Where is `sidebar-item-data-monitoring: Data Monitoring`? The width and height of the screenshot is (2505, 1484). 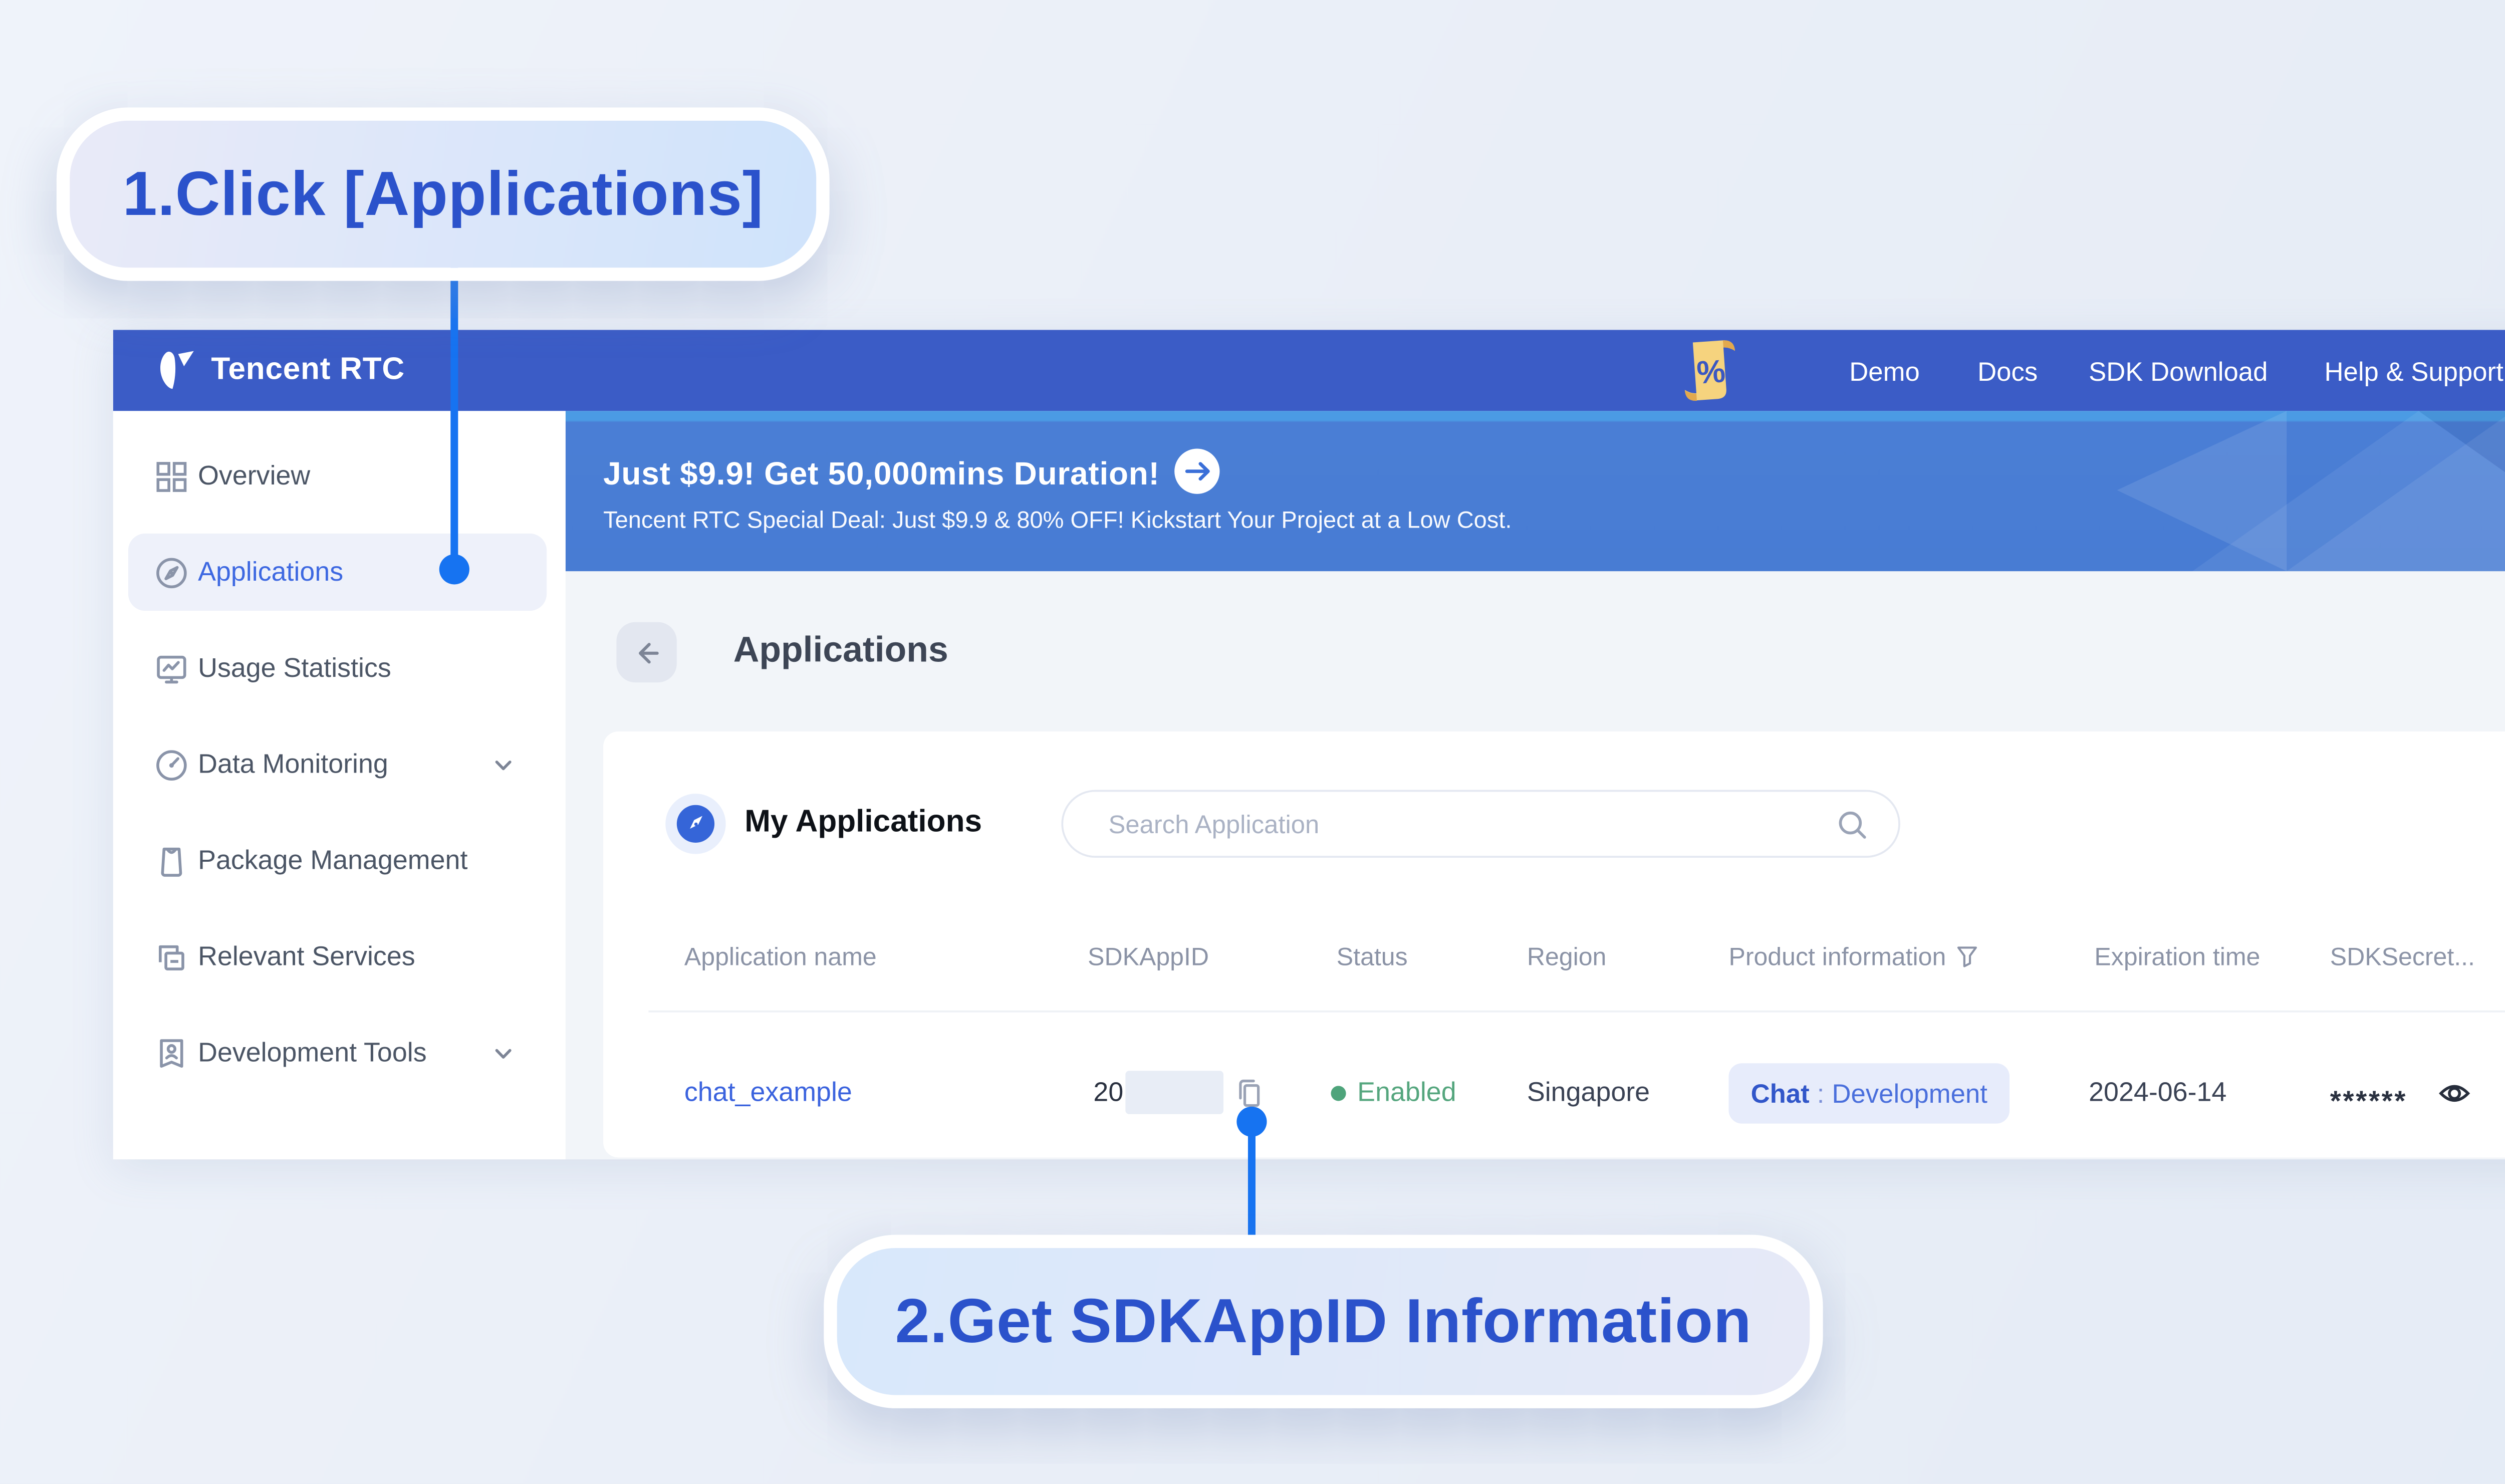 sidebar-item-data-monitoring: Data Monitoring is located at coordinates (339, 765).